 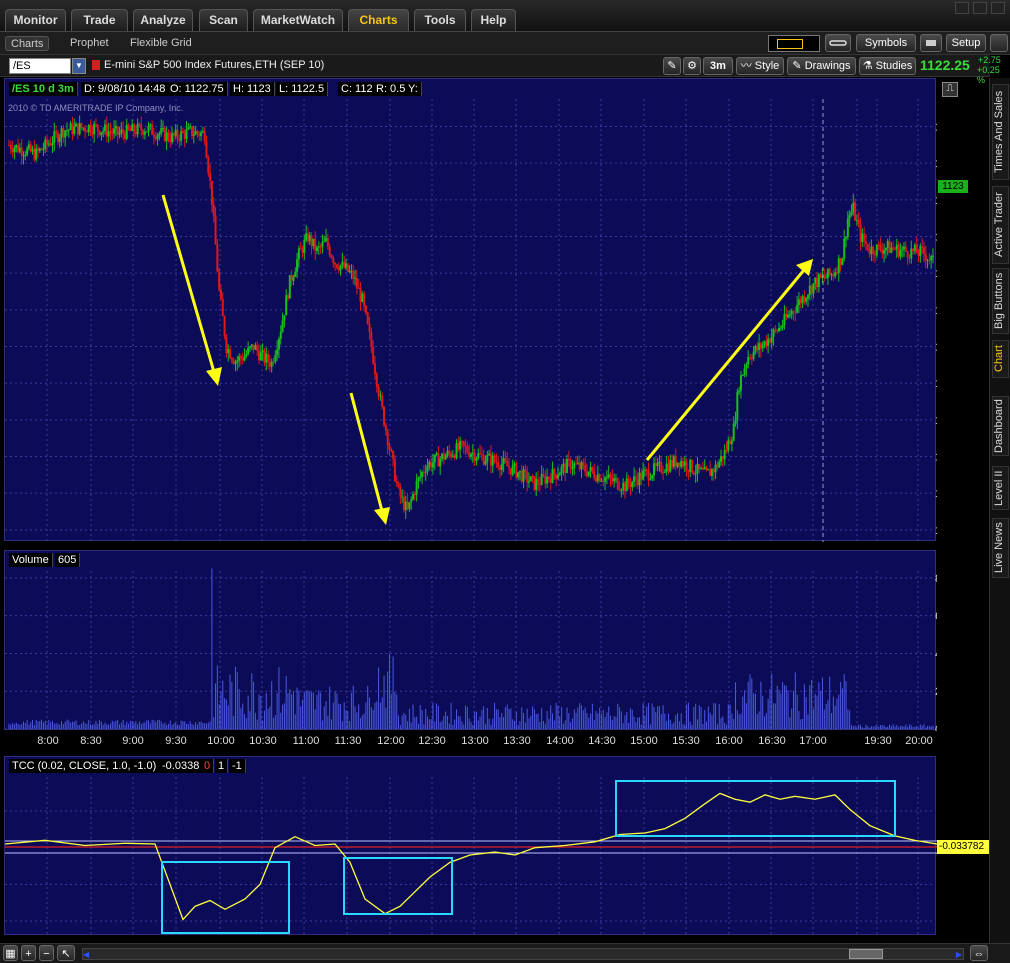 I want to click on subtab-charts: Charts, so click(x=27, y=43).